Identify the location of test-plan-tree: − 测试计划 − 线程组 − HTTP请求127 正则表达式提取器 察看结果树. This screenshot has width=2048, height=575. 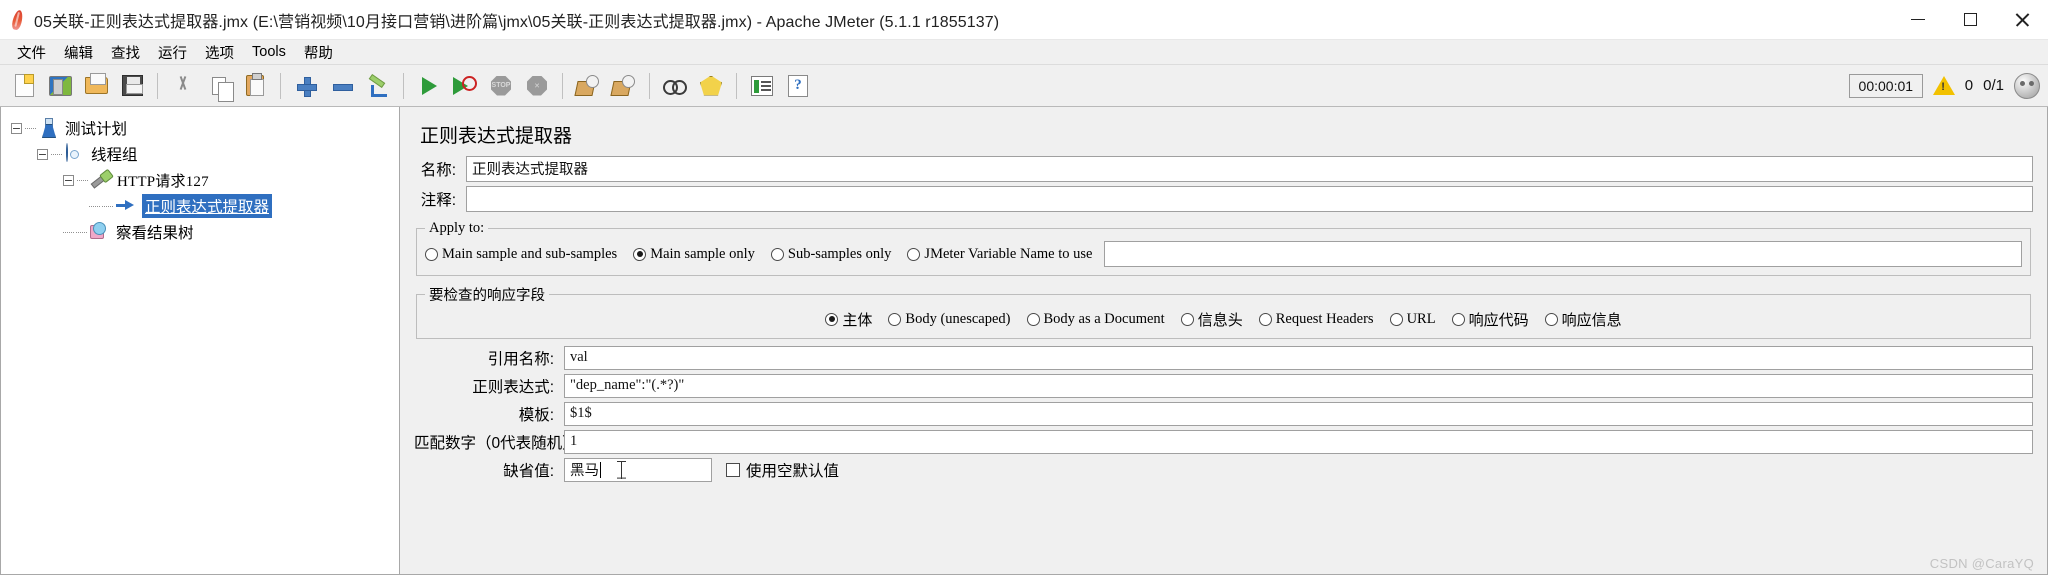
(200, 176).